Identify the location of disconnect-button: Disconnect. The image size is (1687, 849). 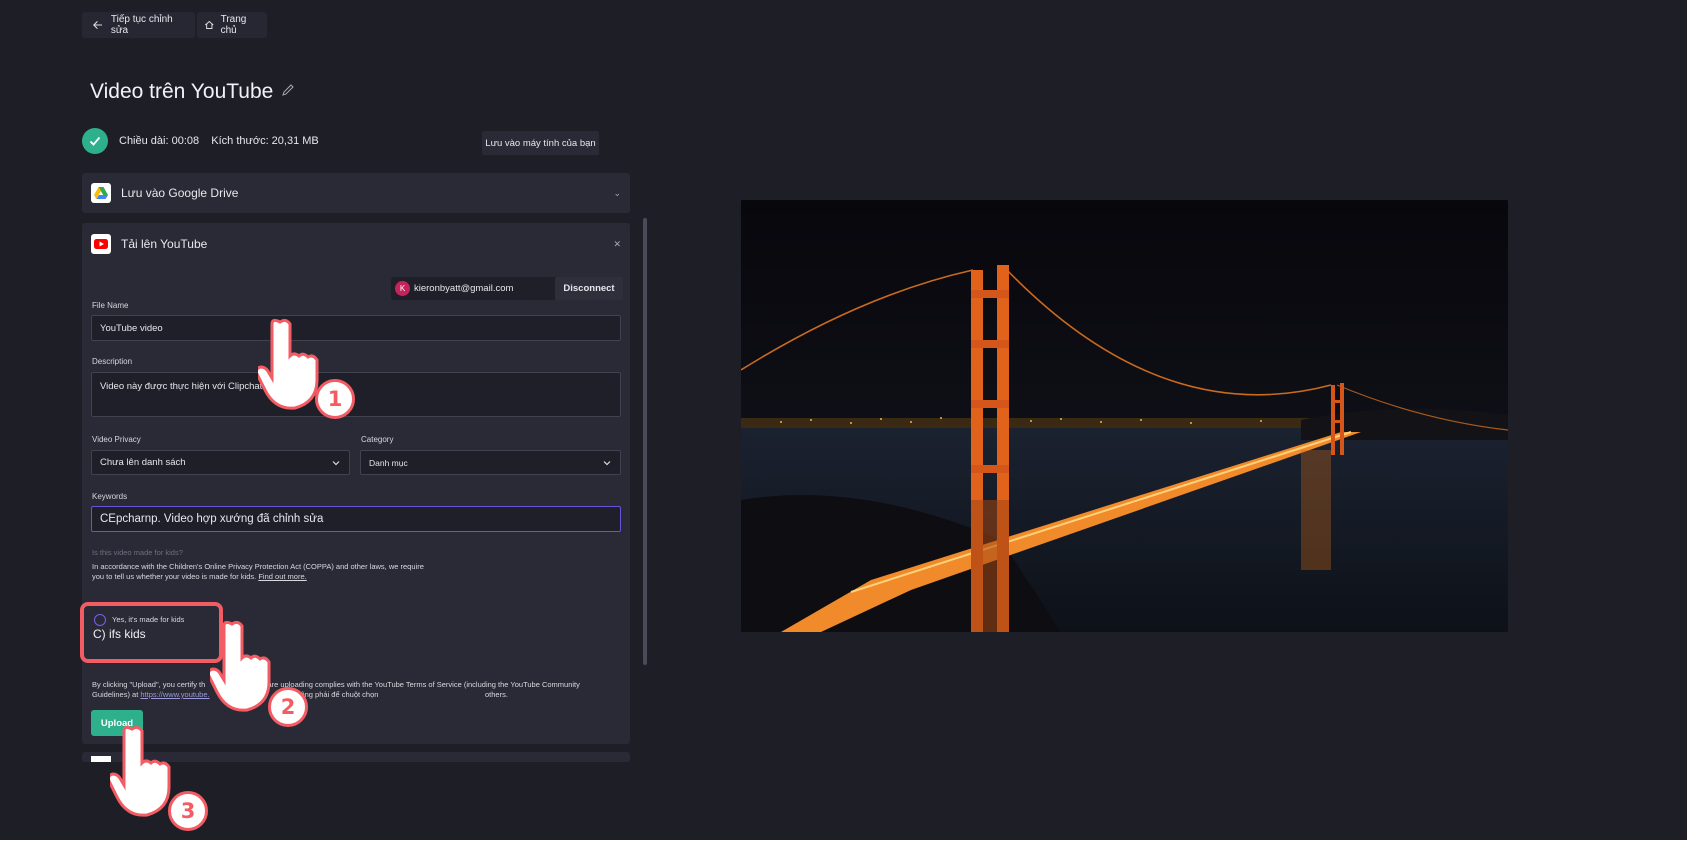
(589, 288).